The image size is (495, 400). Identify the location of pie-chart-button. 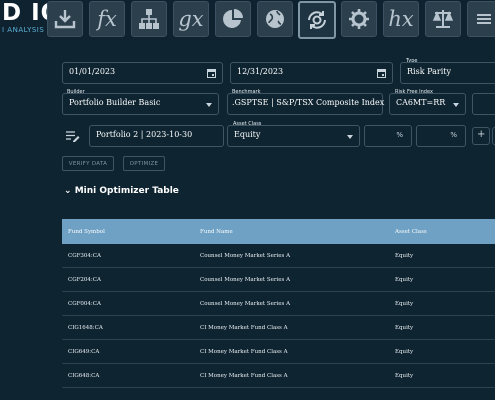
(233, 19).